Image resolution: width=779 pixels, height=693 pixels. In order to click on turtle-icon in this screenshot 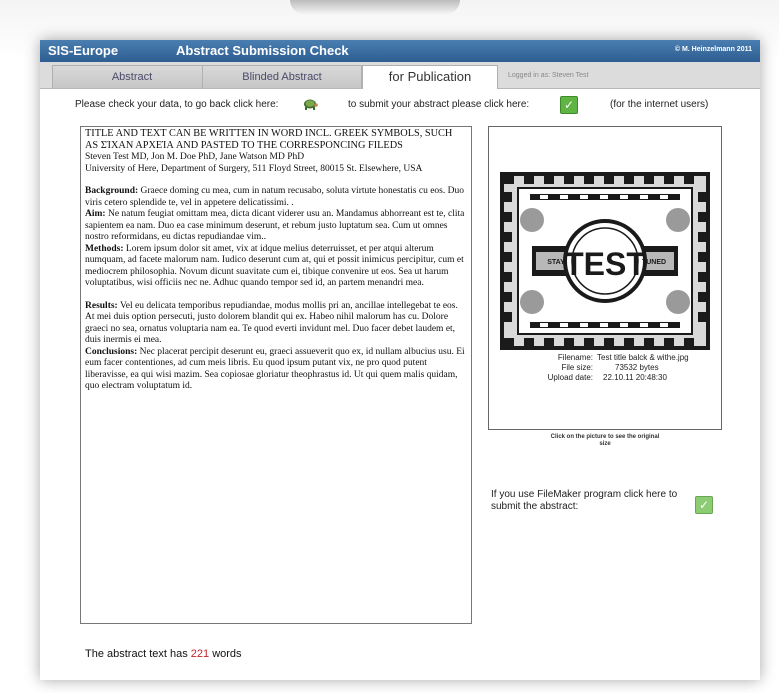, I will do `click(310, 103)`.